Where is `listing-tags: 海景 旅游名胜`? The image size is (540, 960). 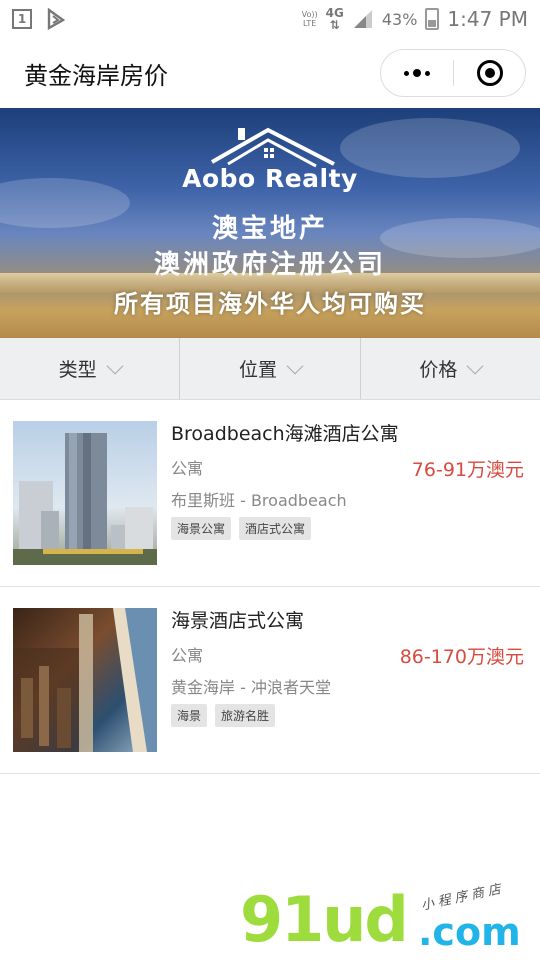 listing-tags: 海景 旅游名胜 is located at coordinates (347, 715).